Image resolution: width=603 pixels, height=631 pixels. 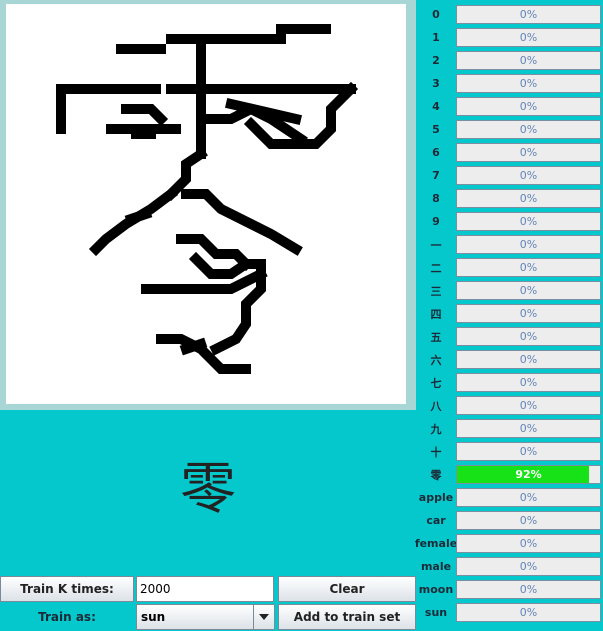 What do you see at coordinates (67, 589) in the screenshot?
I see `train-k-times-button: Train K times:` at bounding box center [67, 589].